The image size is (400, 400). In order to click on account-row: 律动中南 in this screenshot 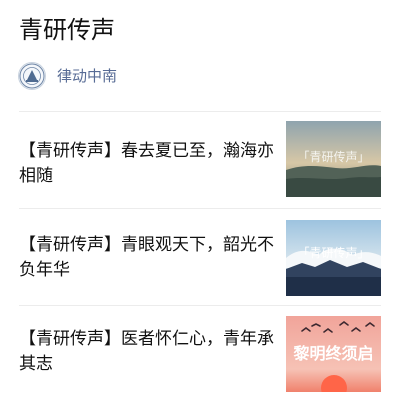, I will do `click(67, 76)`.